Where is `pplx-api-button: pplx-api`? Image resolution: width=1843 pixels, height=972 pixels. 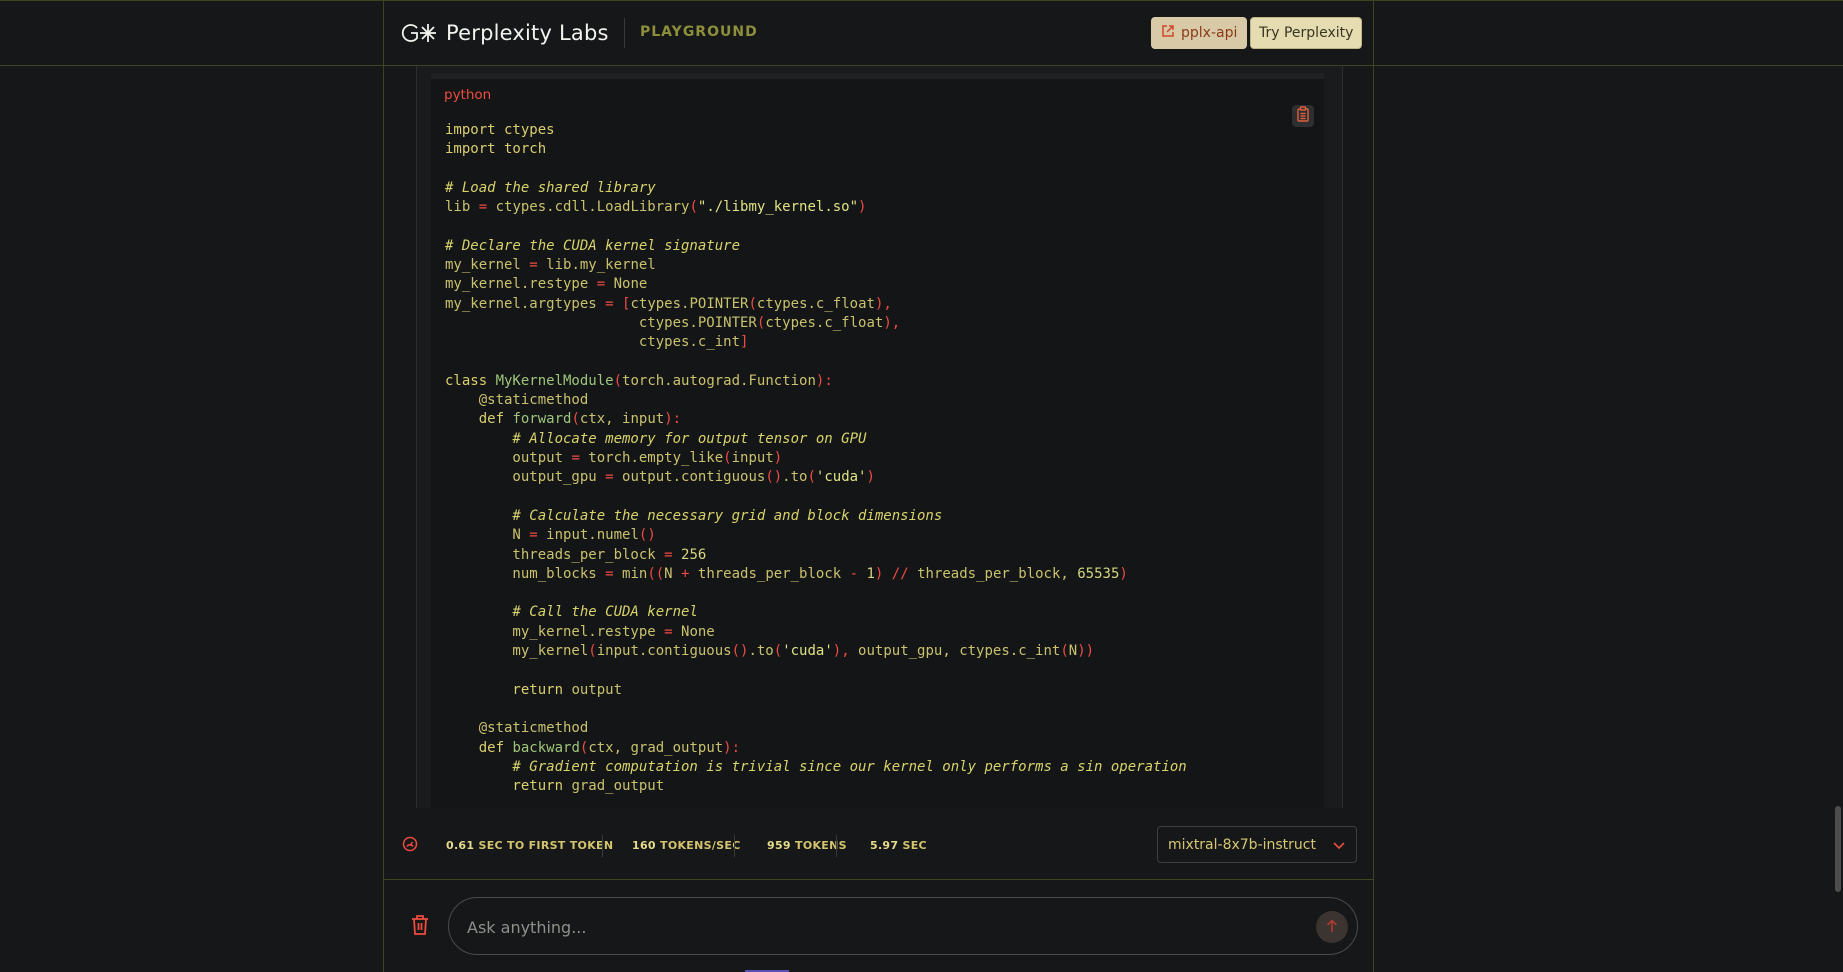 pplx-api-button: pplx-api is located at coordinates (1199, 33).